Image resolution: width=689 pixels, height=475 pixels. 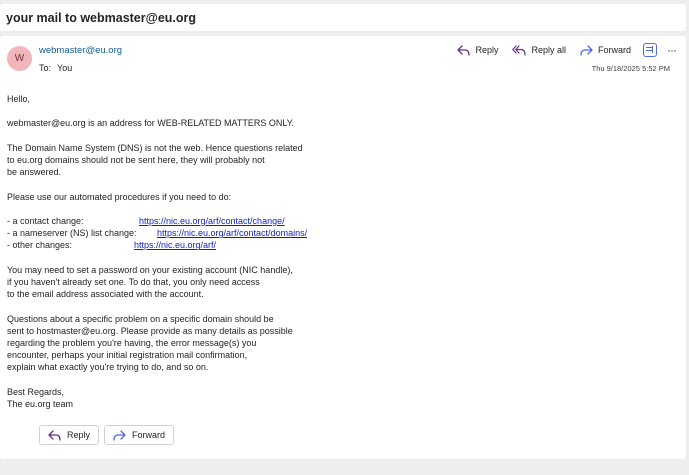 I want to click on reply-all-label: Reply all, so click(x=548, y=50).